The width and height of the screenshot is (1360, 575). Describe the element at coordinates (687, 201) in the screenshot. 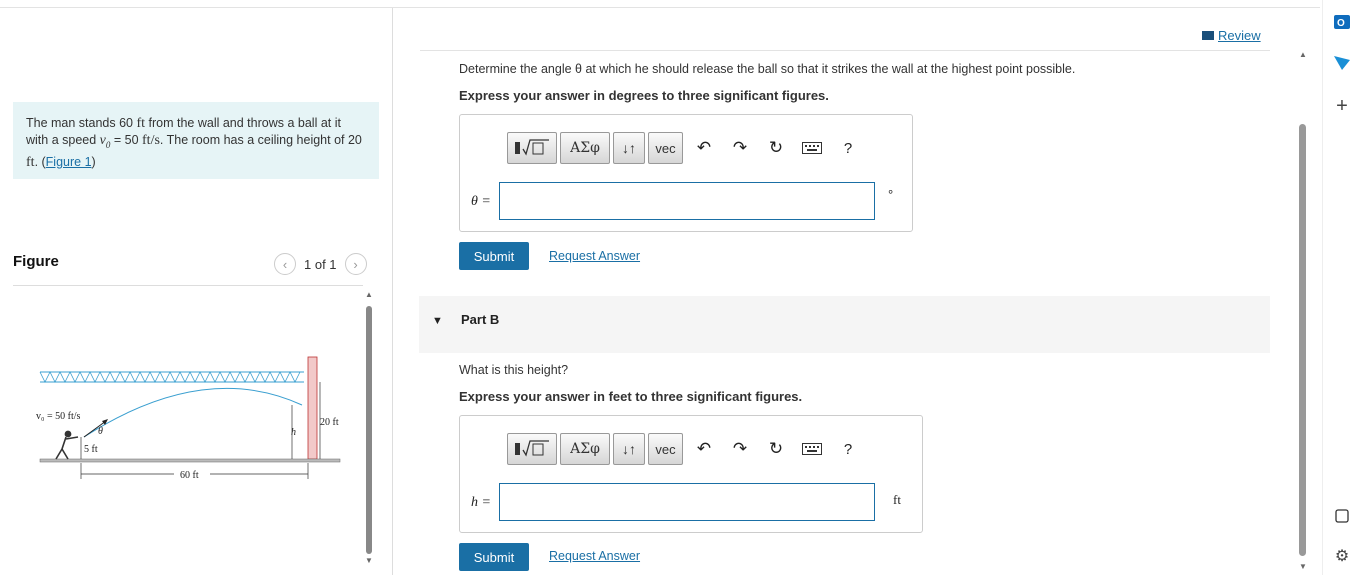

I see `partA-answer-input` at that location.